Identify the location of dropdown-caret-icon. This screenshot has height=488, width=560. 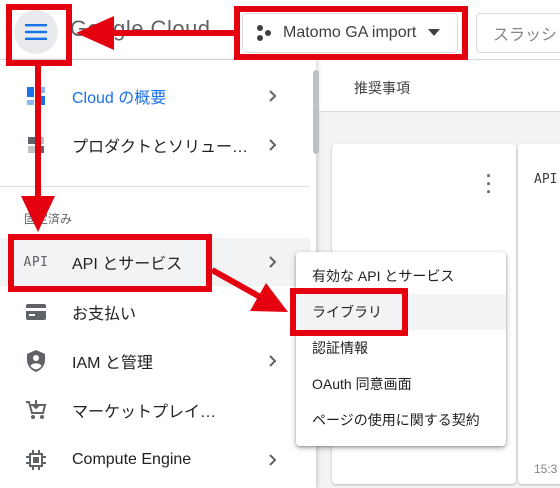
(434, 33).